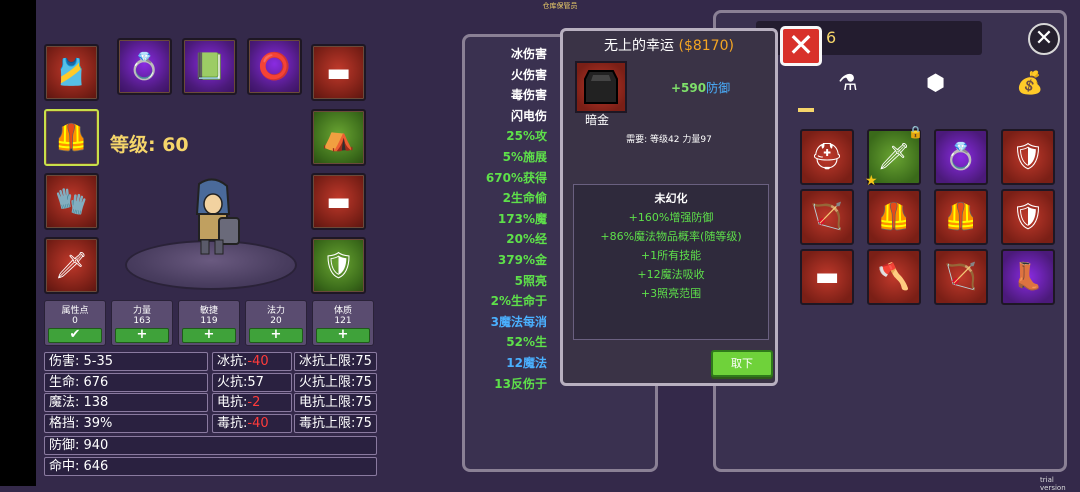 This screenshot has width=1080, height=492. I want to click on tooltip-title: 无上的幸运 ($8170), so click(669, 45).